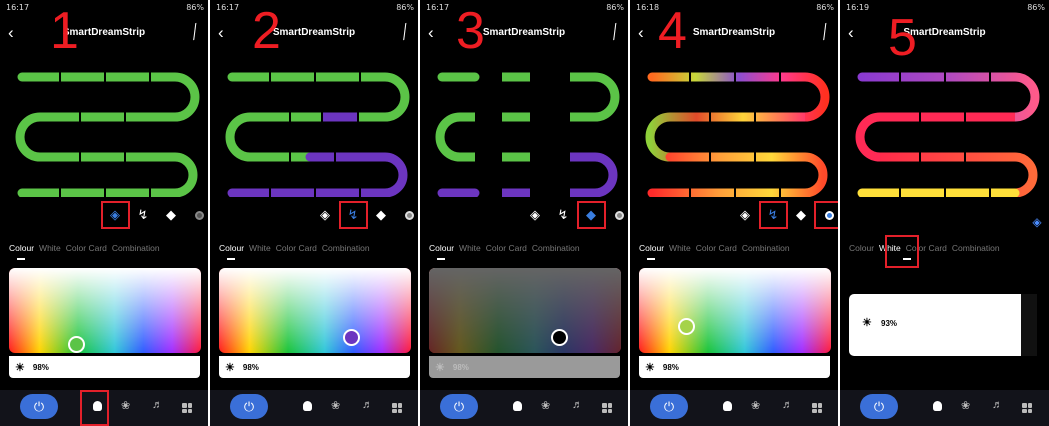 The height and width of the screenshot is (426, 1049). What do you see at coordinates (672, 31) in the screenshot?
I see `step-number: 4` at bounding box center [672, 31].